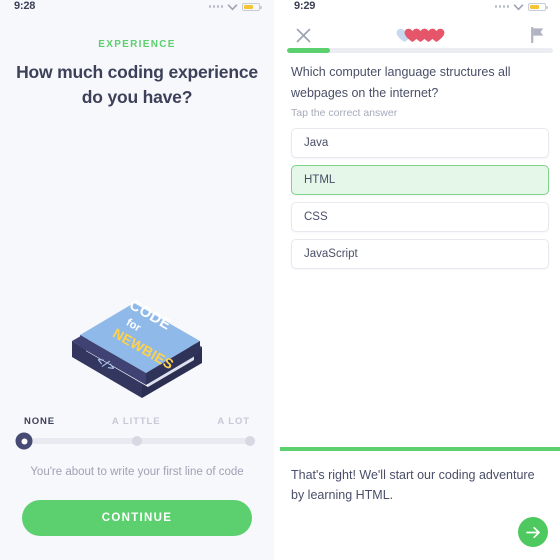 This screenshot has width=560, height=560. I want to click on page-eyebrow: EXPERIENCE, so click(137, 44).